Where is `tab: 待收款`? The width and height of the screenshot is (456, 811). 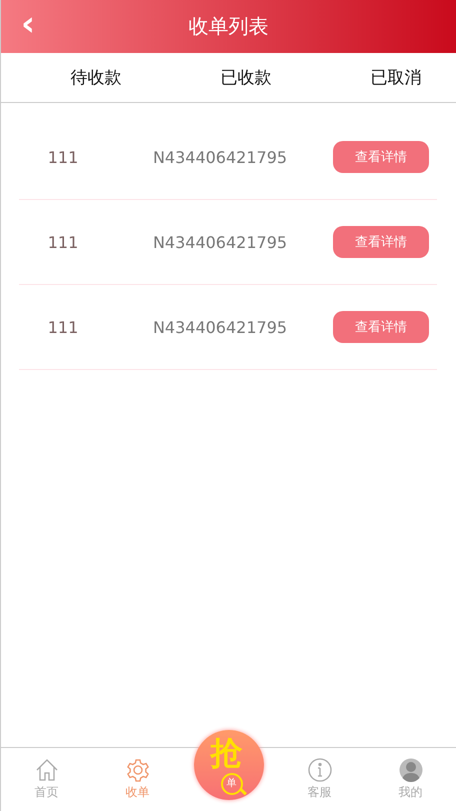
tab: 待收款 is located at coordinates (96, 77).